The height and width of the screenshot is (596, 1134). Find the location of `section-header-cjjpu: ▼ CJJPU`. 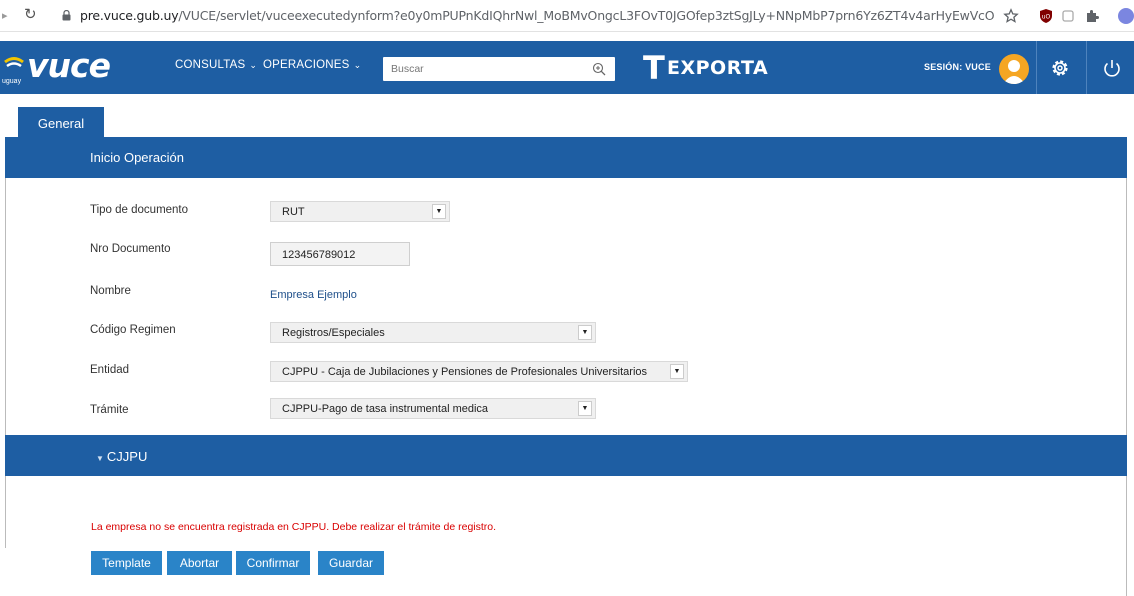

section-header-cjjpu: ▼ CJJPU is located at coordinates (566, 455).